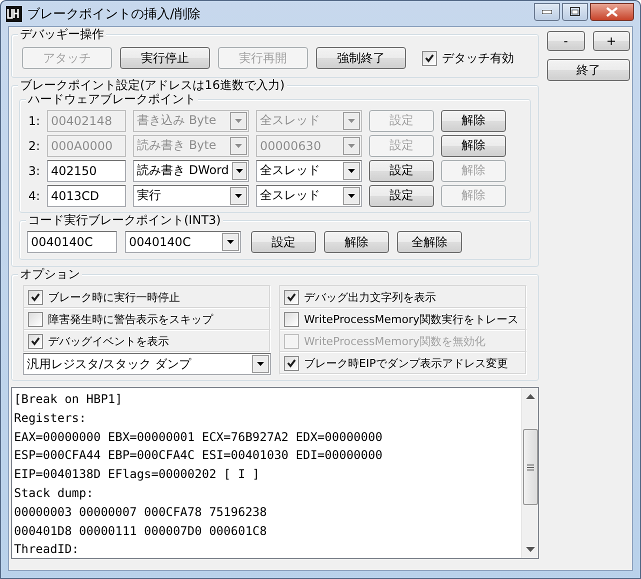  Describe the element at coordinates (69, 399) in the screenshot. I see `log-line: [Break on HBP1]` at that location.